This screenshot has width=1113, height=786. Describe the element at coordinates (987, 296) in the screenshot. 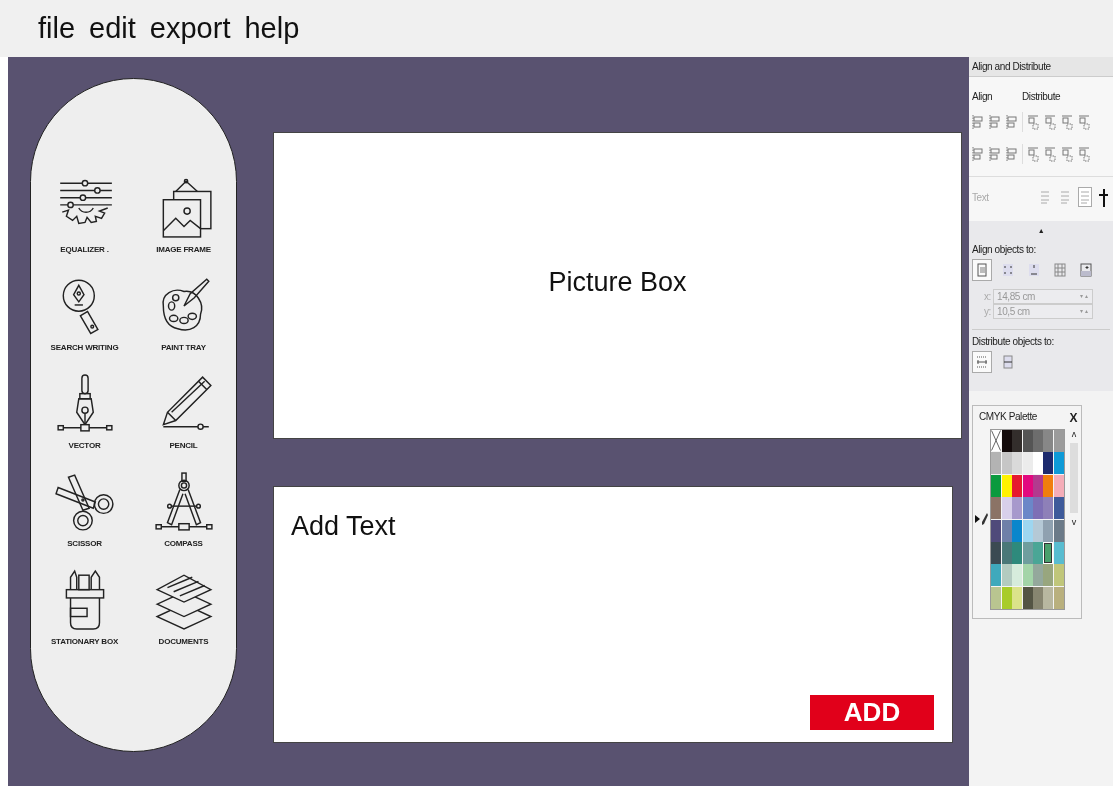

I see `field-label: x:` at that location.